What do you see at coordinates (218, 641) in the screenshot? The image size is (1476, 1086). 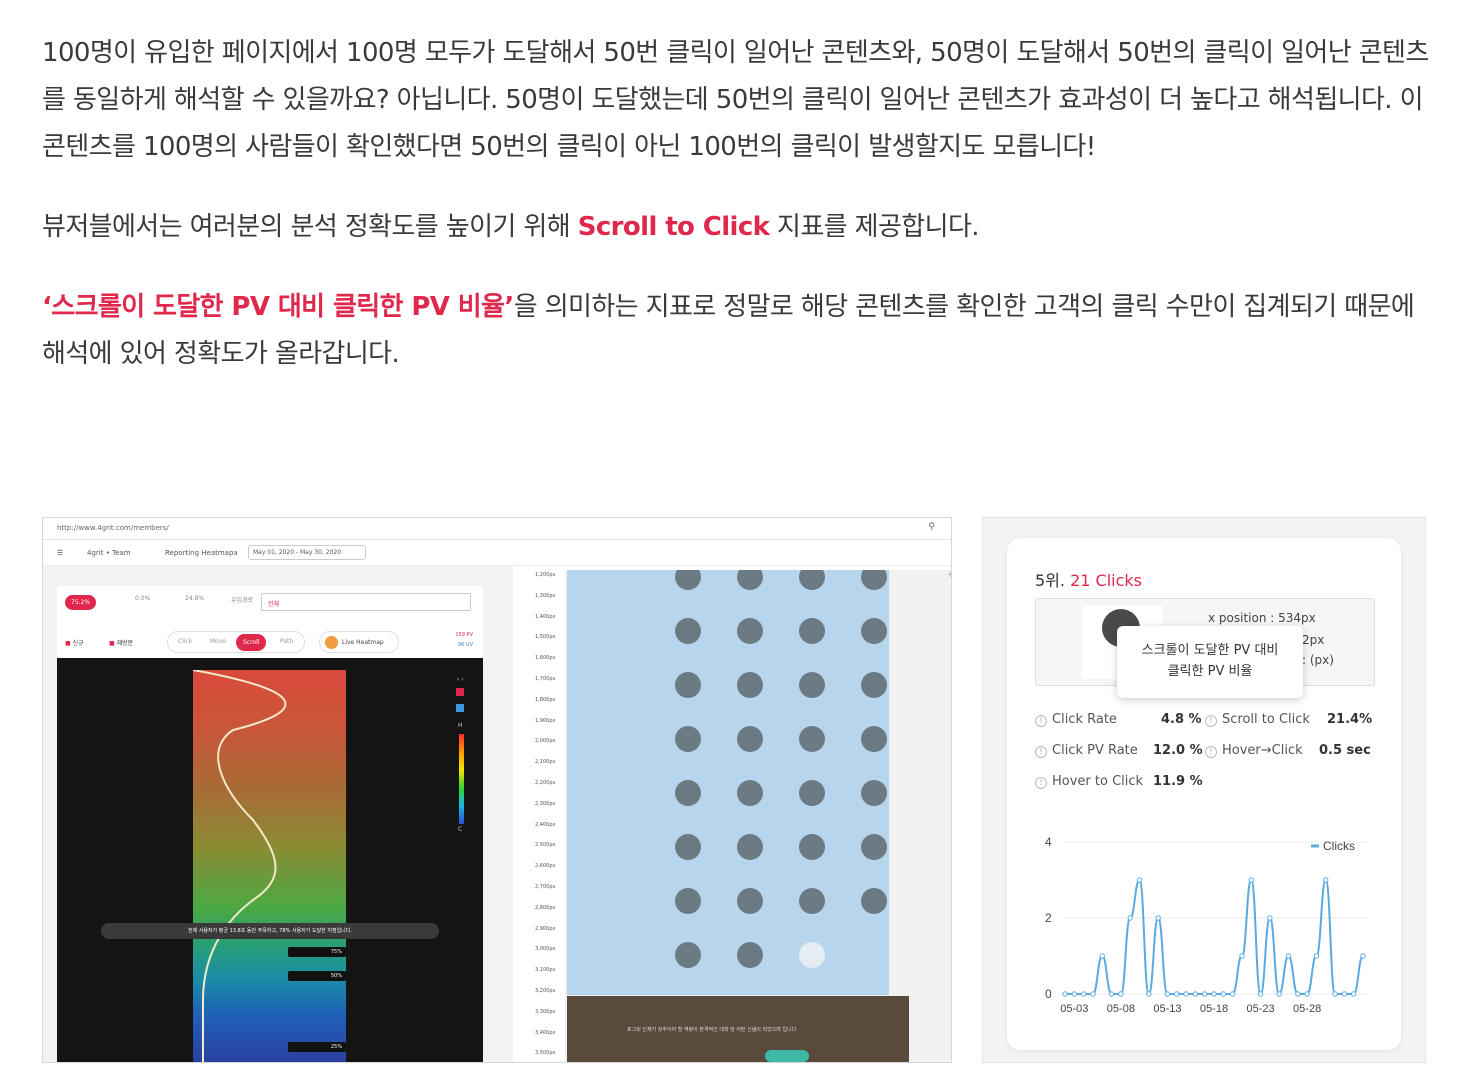 I see `tab-move: Move` at bounding box center [218, 641].